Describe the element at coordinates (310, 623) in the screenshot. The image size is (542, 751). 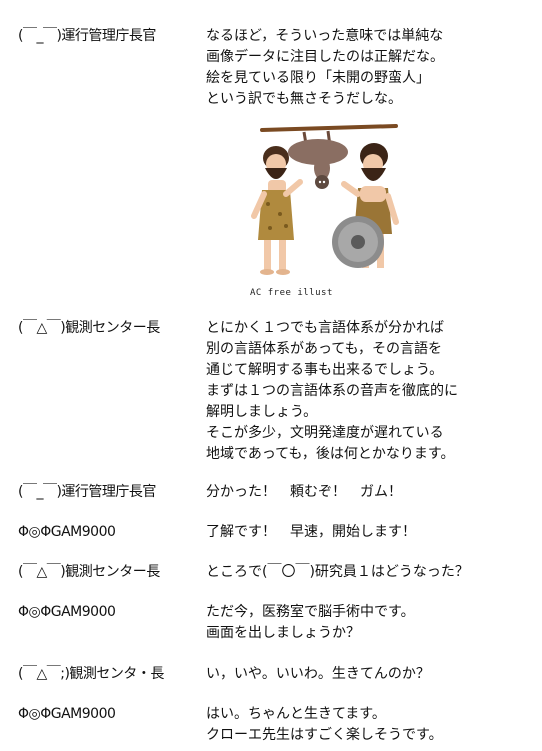
I see `dialogue-text: ただ今，医務室で脳手術中です。 画面を出しましょうか？` at that location.